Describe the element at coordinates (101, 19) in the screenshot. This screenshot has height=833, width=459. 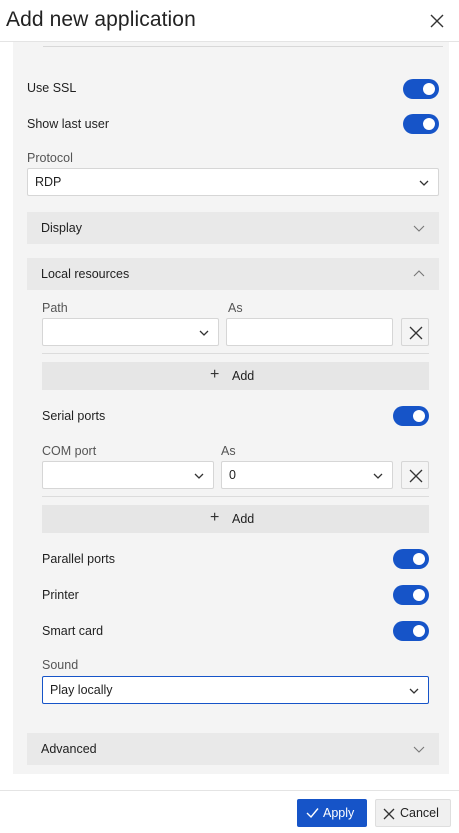
I see `dialog-title: Add new application` at that location.